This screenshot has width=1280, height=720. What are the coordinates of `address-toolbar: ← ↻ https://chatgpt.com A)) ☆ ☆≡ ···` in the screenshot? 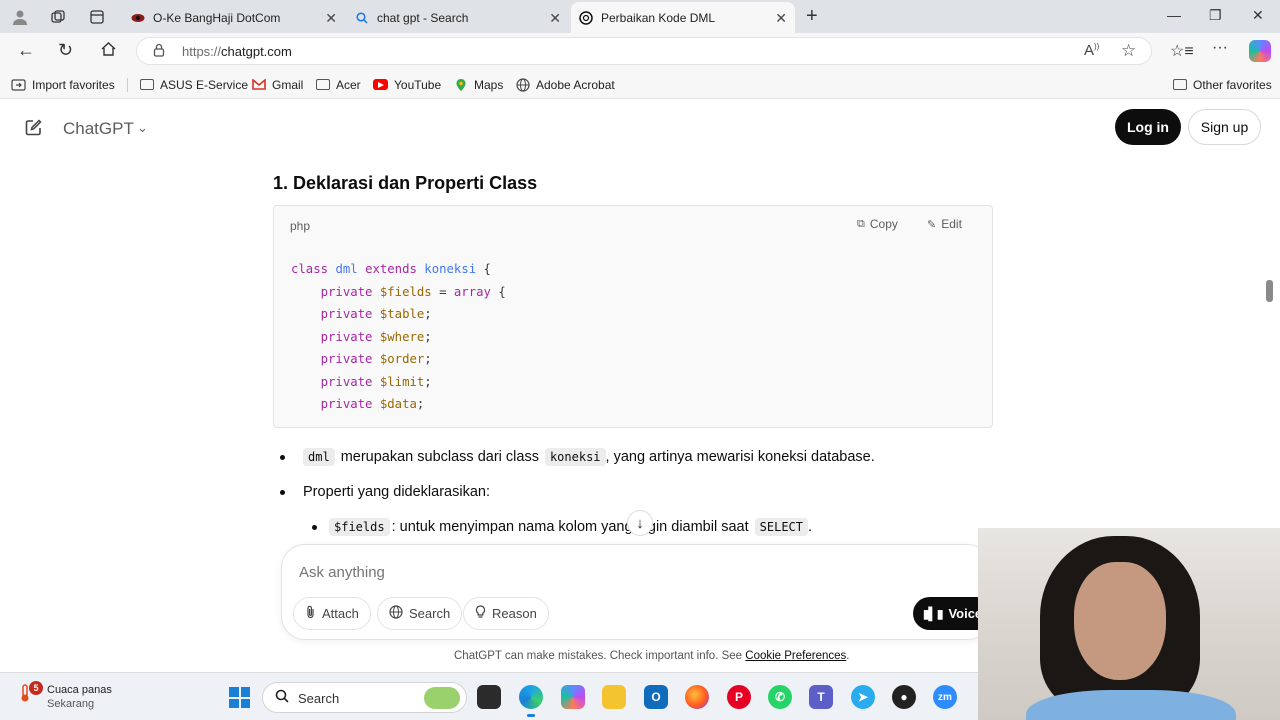 It's located at (640, 51).